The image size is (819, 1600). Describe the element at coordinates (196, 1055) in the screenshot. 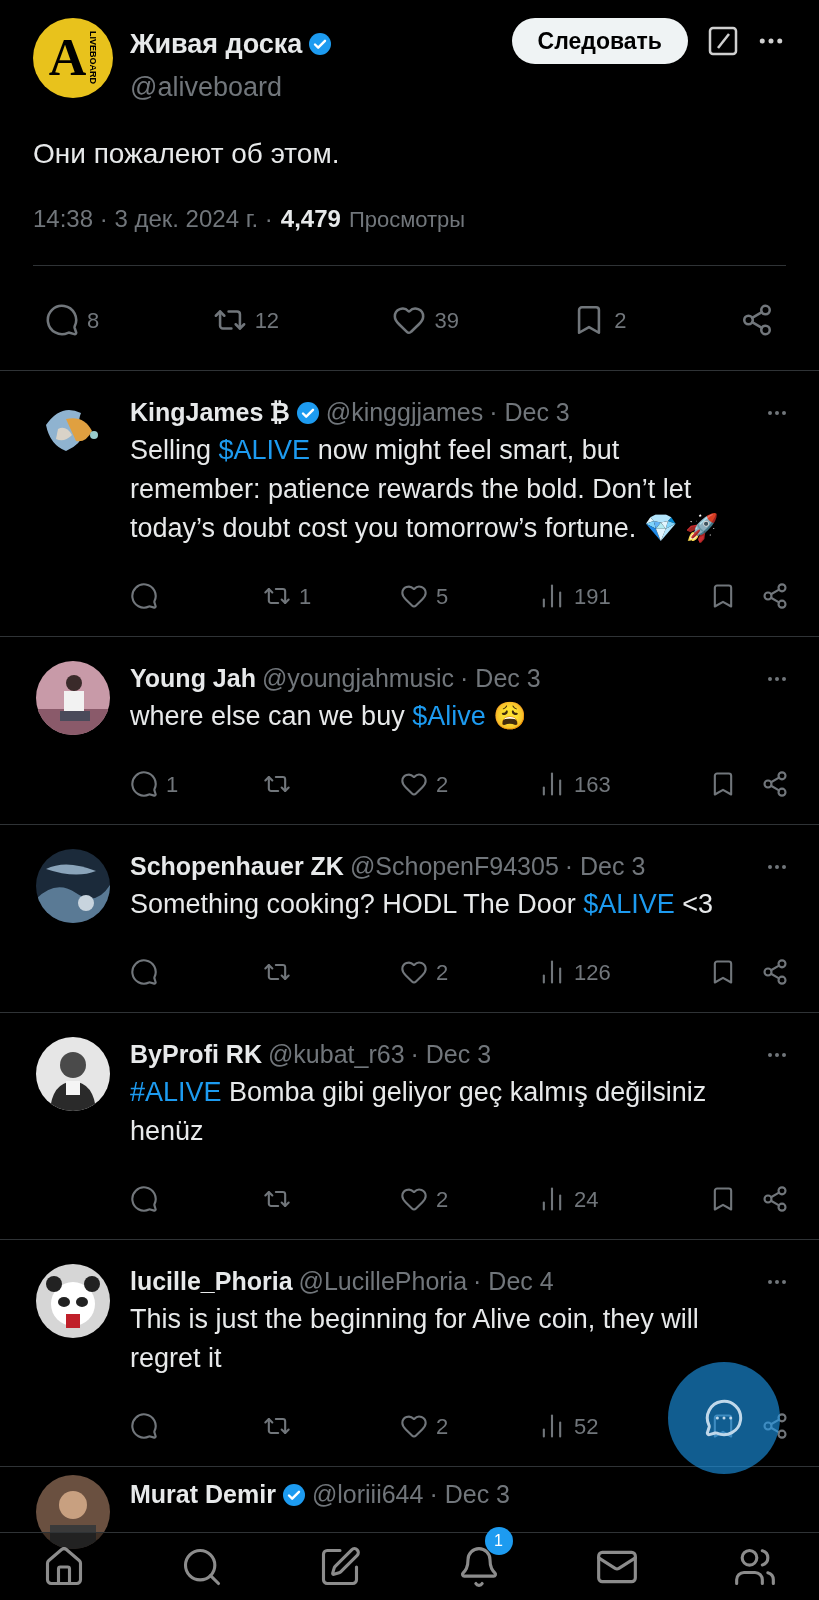

I see `reply-author-name: ByProfi RK` at that location.